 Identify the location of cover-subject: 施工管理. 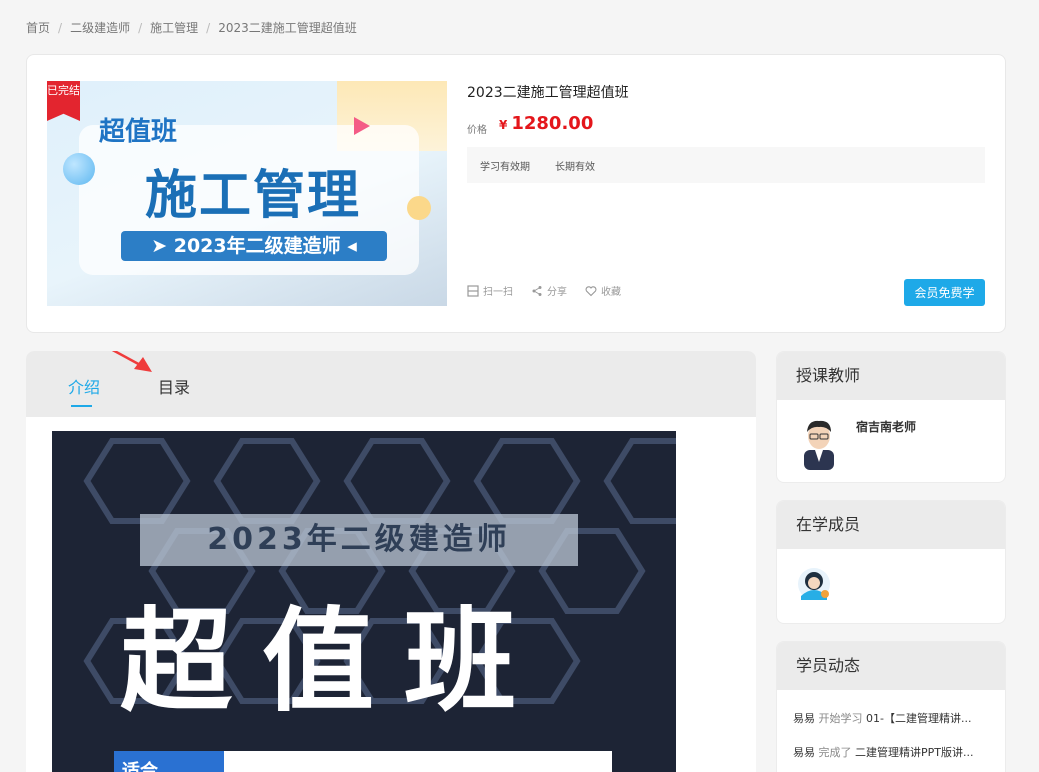
(253, 196).